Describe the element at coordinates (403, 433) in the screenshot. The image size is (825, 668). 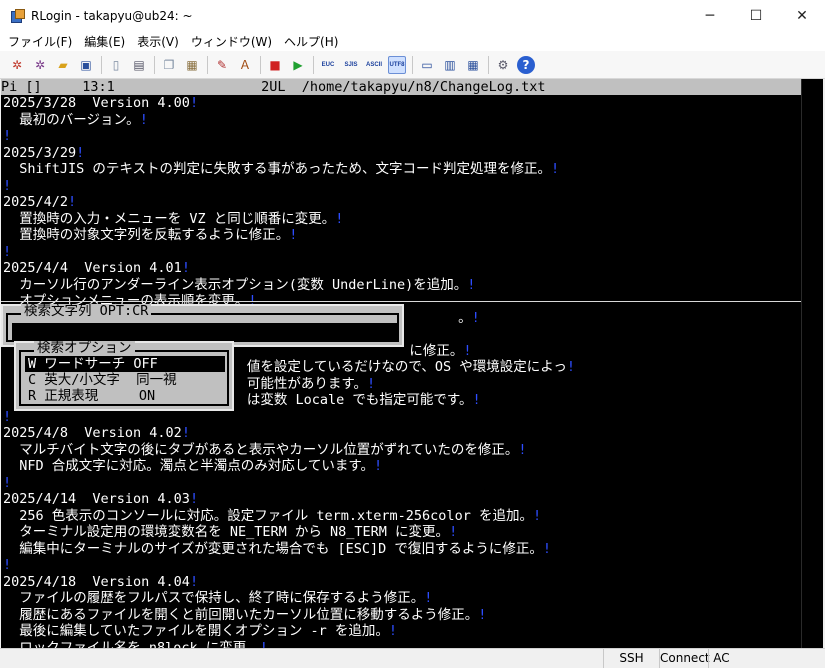
I see `terminal-line: 2025/4/8 Version 4.02!` at that location.